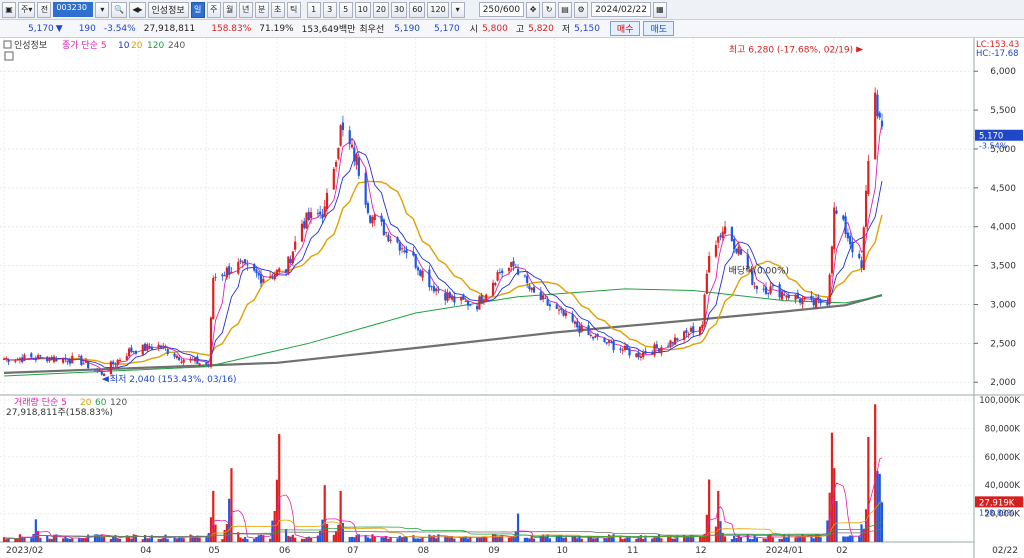 The width and height of the screenshot is (1024, 558). Describe the element at coordinates (1003, 429) in the screenshot. I see `volume-tick-label: 80,000K` at that location.